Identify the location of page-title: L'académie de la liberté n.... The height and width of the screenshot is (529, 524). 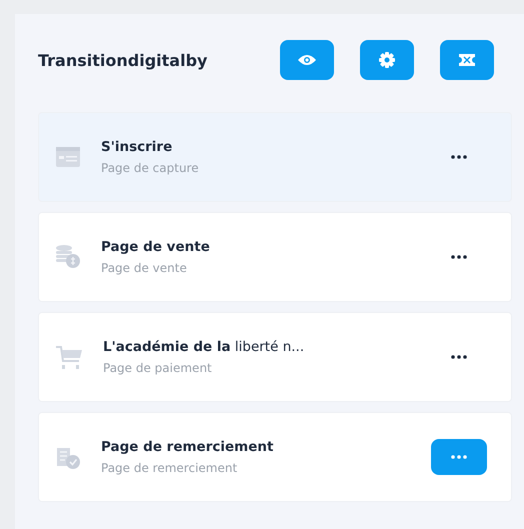
(204, 347).